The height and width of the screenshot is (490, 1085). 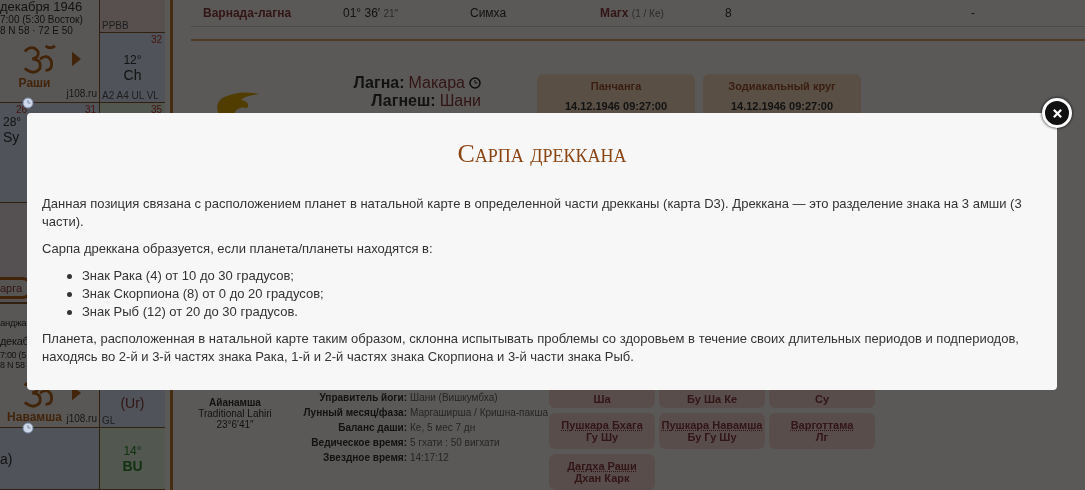 What do you see at coordinates (248, 12) in the screenshot?
I see `table-cell-text: Варнада-лагна` at bounding box center [248, 12].